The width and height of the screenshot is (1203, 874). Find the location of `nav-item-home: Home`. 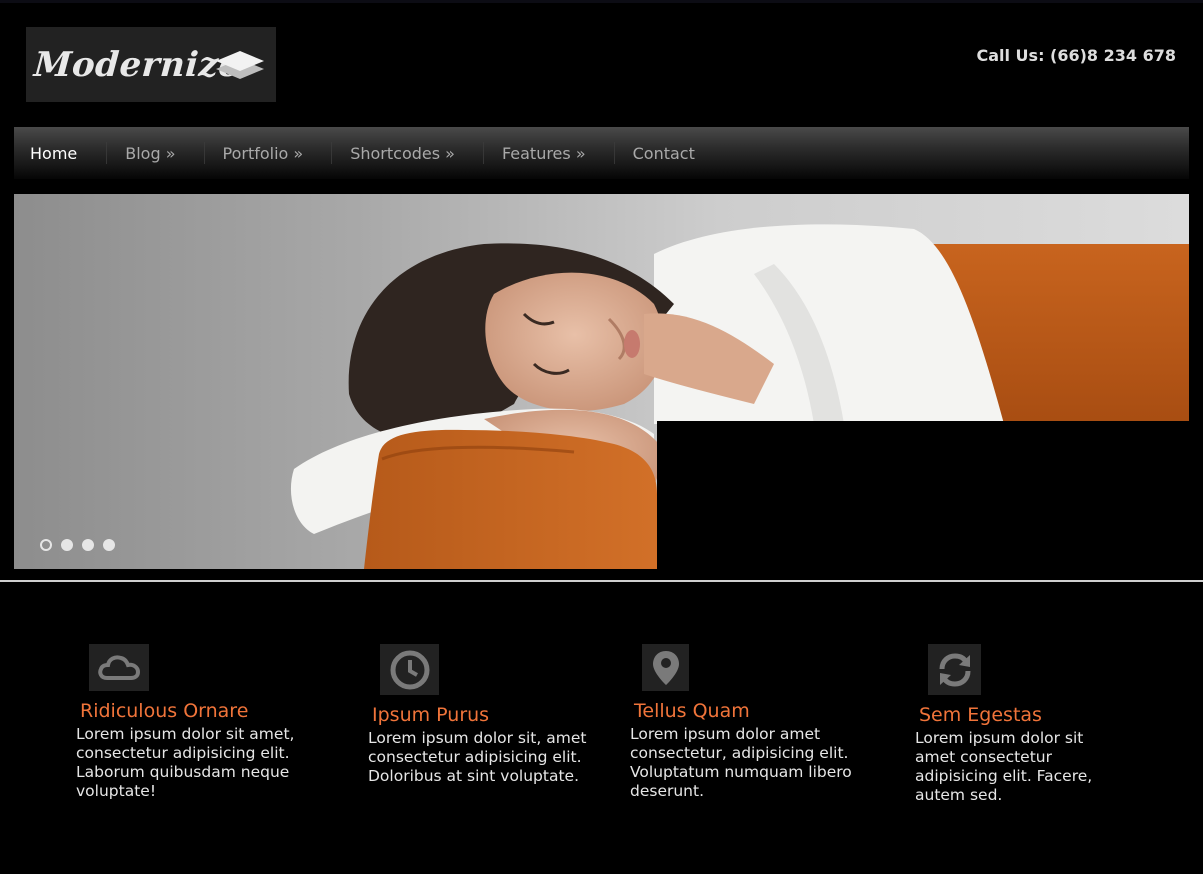

nav-item-home: Home is located at coordinates (53, 153).